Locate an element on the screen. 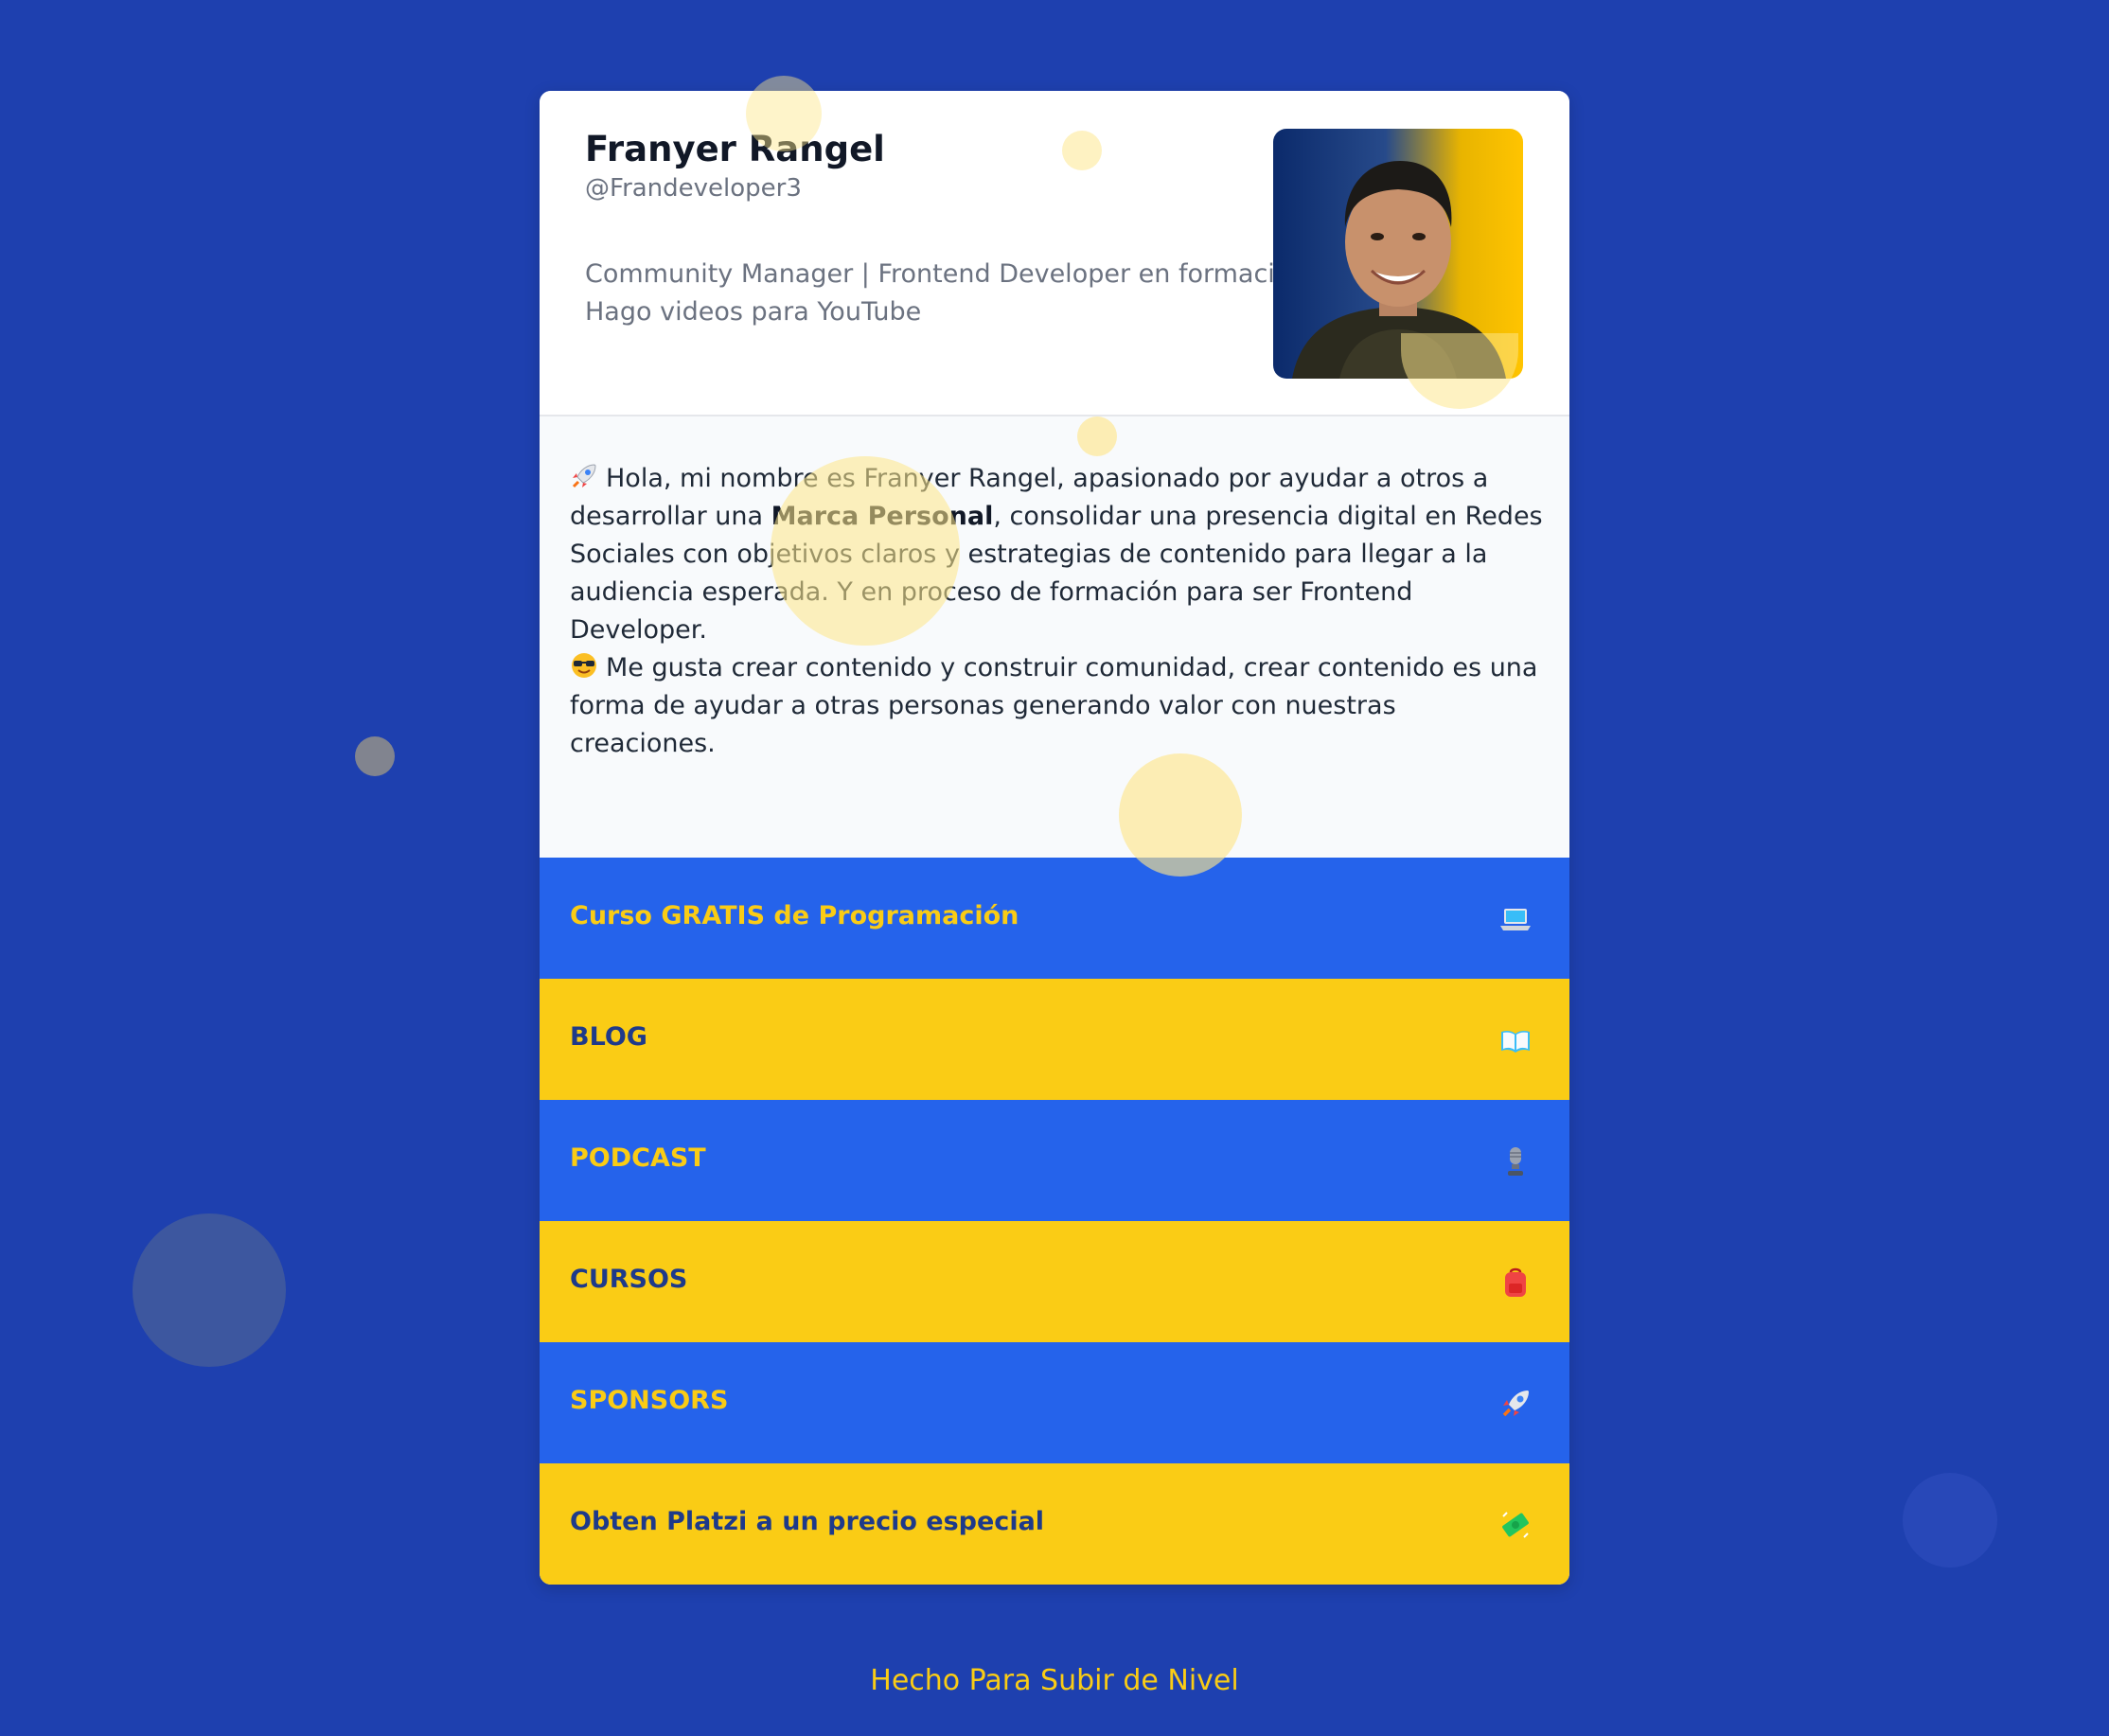 Image resolution: width=2109 pixels, height=1736 pixels. laptop-icon is located at coordinates (1515, 919).